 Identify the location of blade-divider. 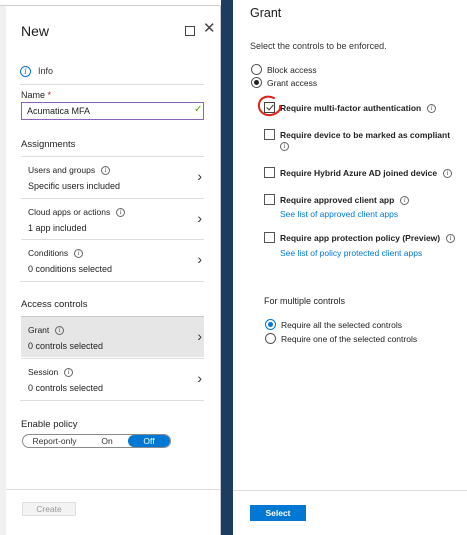
(227, 267).